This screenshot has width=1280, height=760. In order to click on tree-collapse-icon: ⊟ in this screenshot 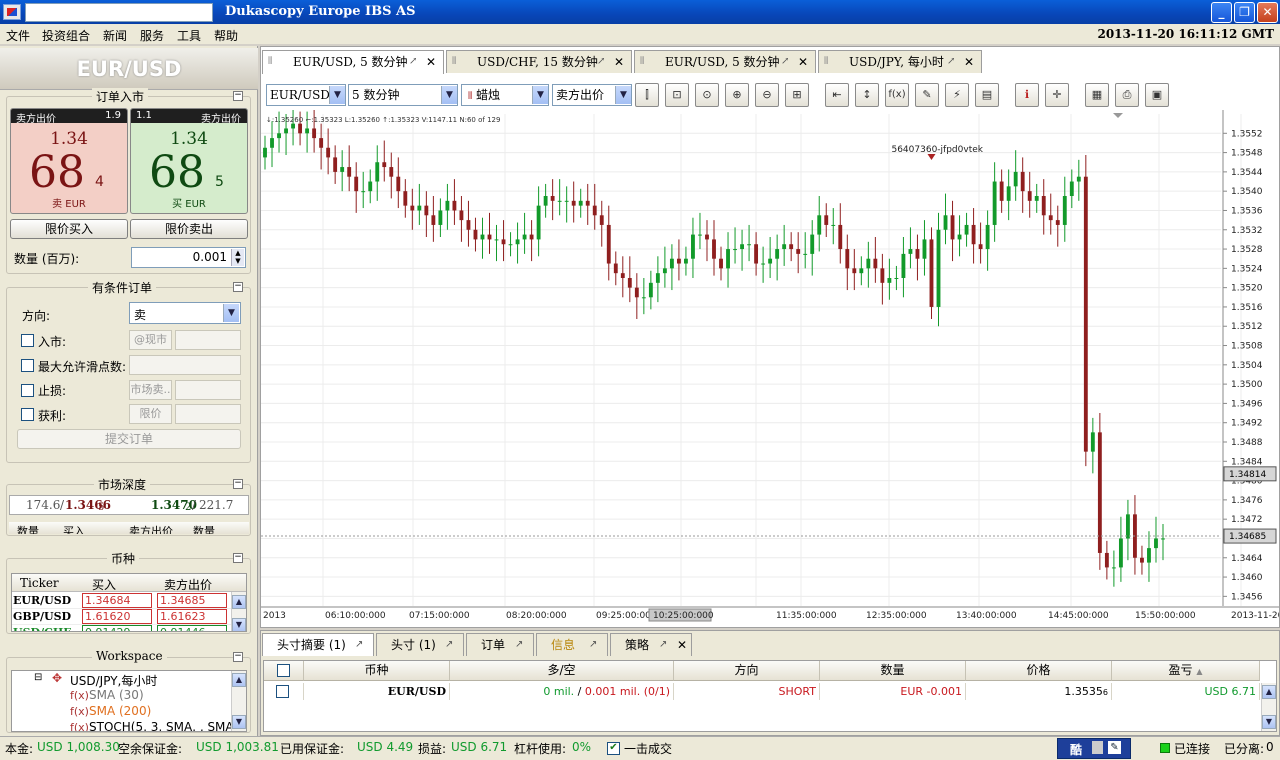, I will do `click(38, 677)`.